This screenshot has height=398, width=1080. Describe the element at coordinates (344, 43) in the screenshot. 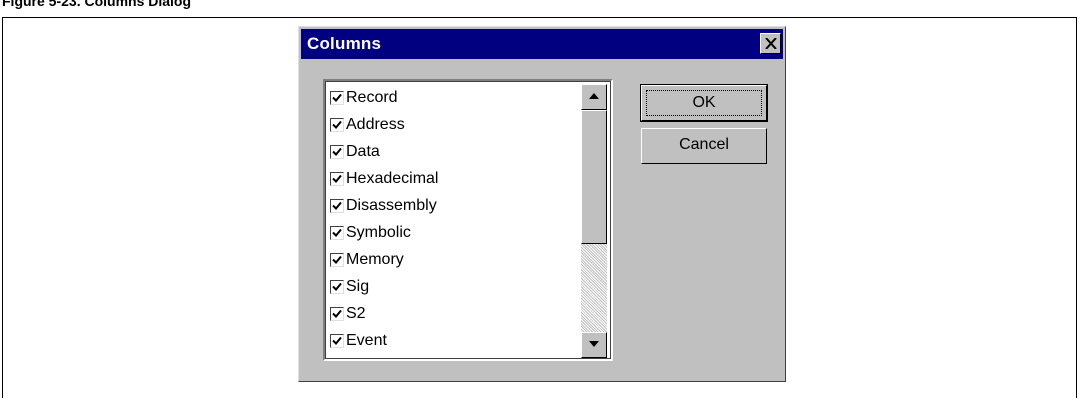

I see `dialog-title: Columns` at that location.